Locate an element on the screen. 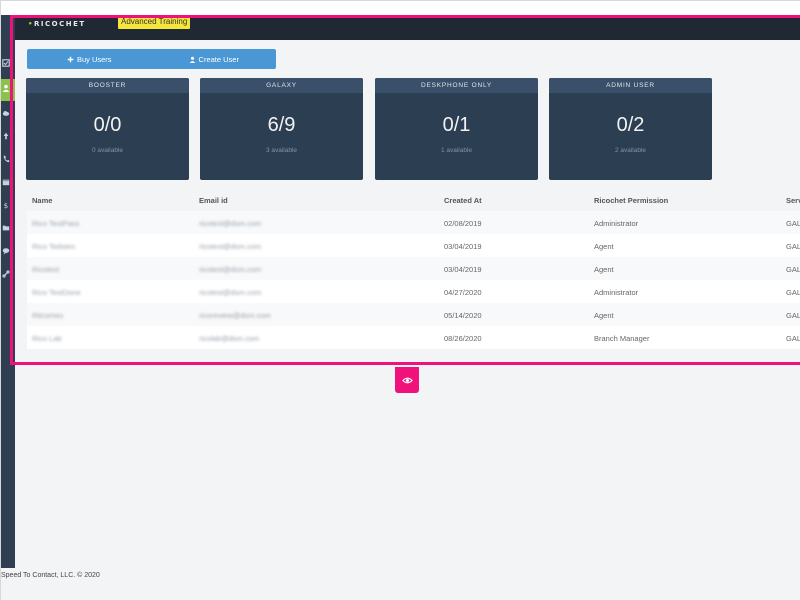 The image size is (800, 600). card-deskphone-only: DESKPHONE ONLY 0/1 1 available is located at coordinates (456, 129).